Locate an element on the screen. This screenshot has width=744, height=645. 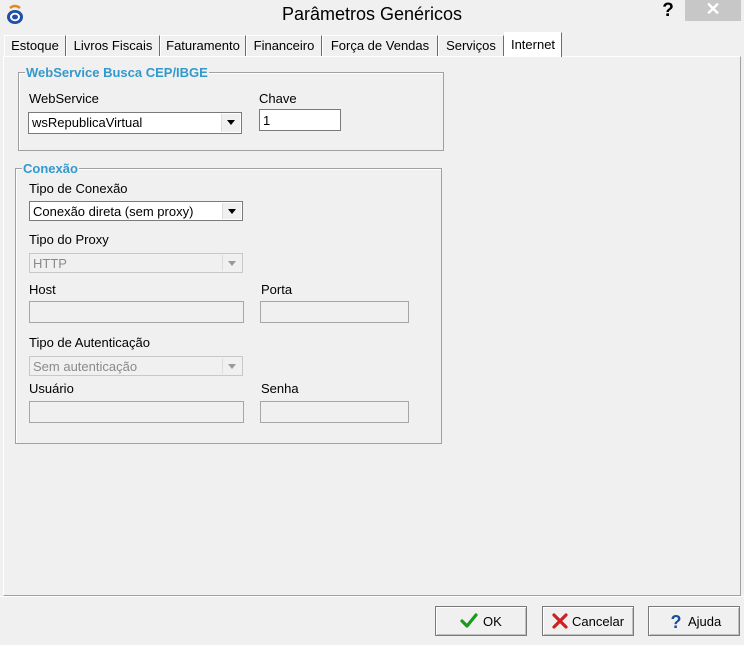
tab-label: Força de Vendas is located at coordinates (380, 45).